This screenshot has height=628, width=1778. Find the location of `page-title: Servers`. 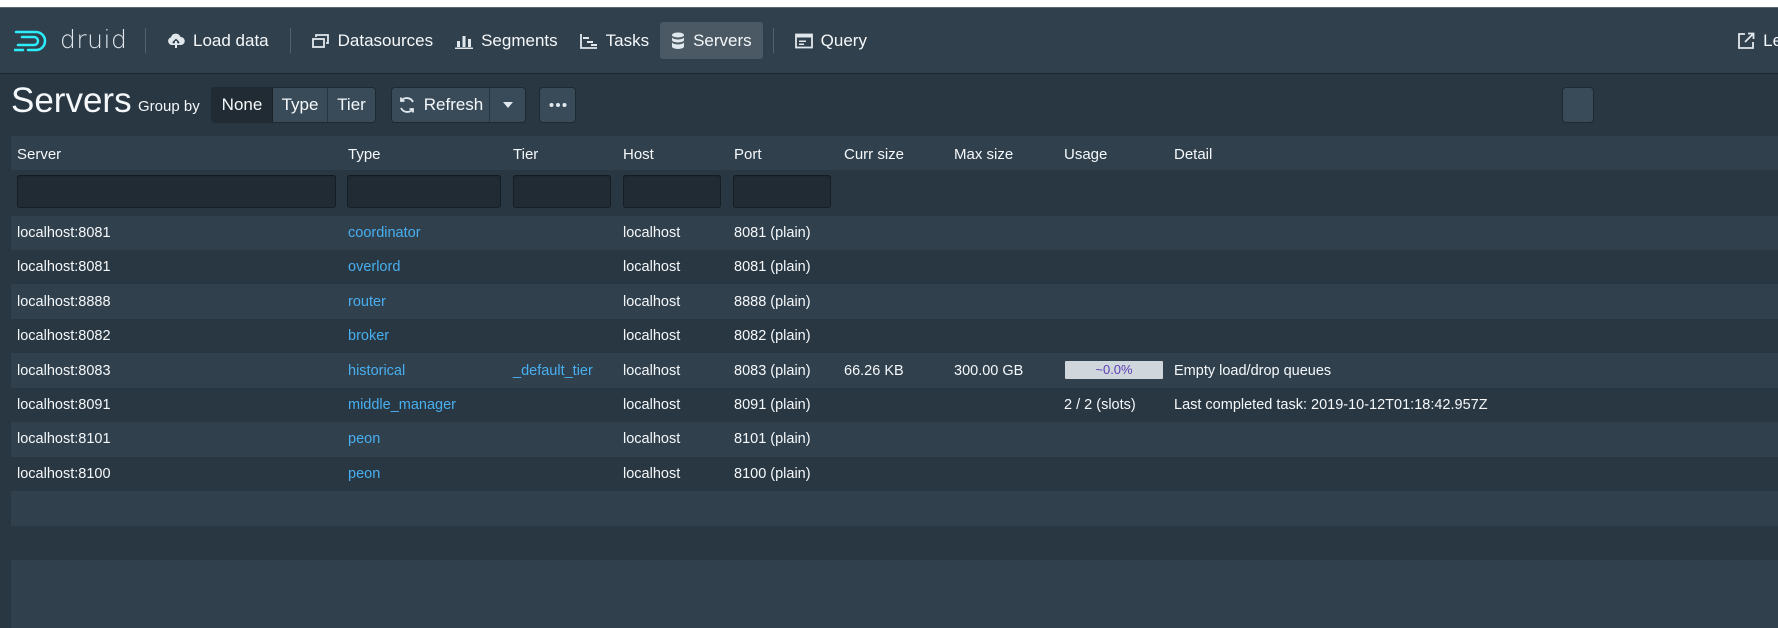

page-title: Servers is located at coordinates (71, 100).